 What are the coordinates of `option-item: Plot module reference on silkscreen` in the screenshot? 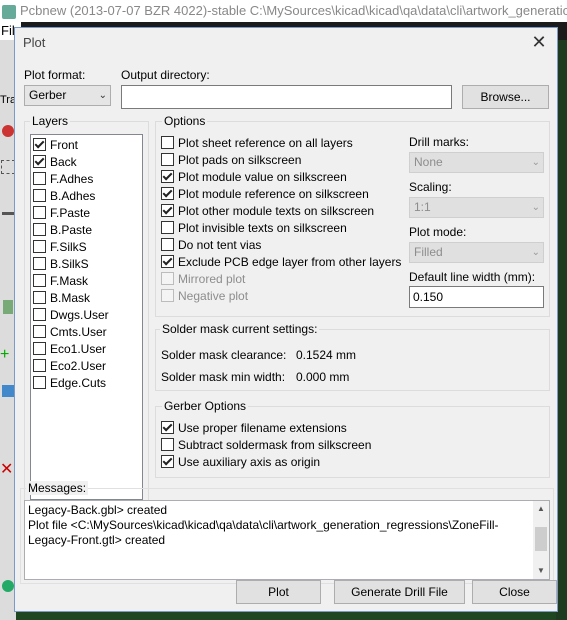 It's located at (265, 194).